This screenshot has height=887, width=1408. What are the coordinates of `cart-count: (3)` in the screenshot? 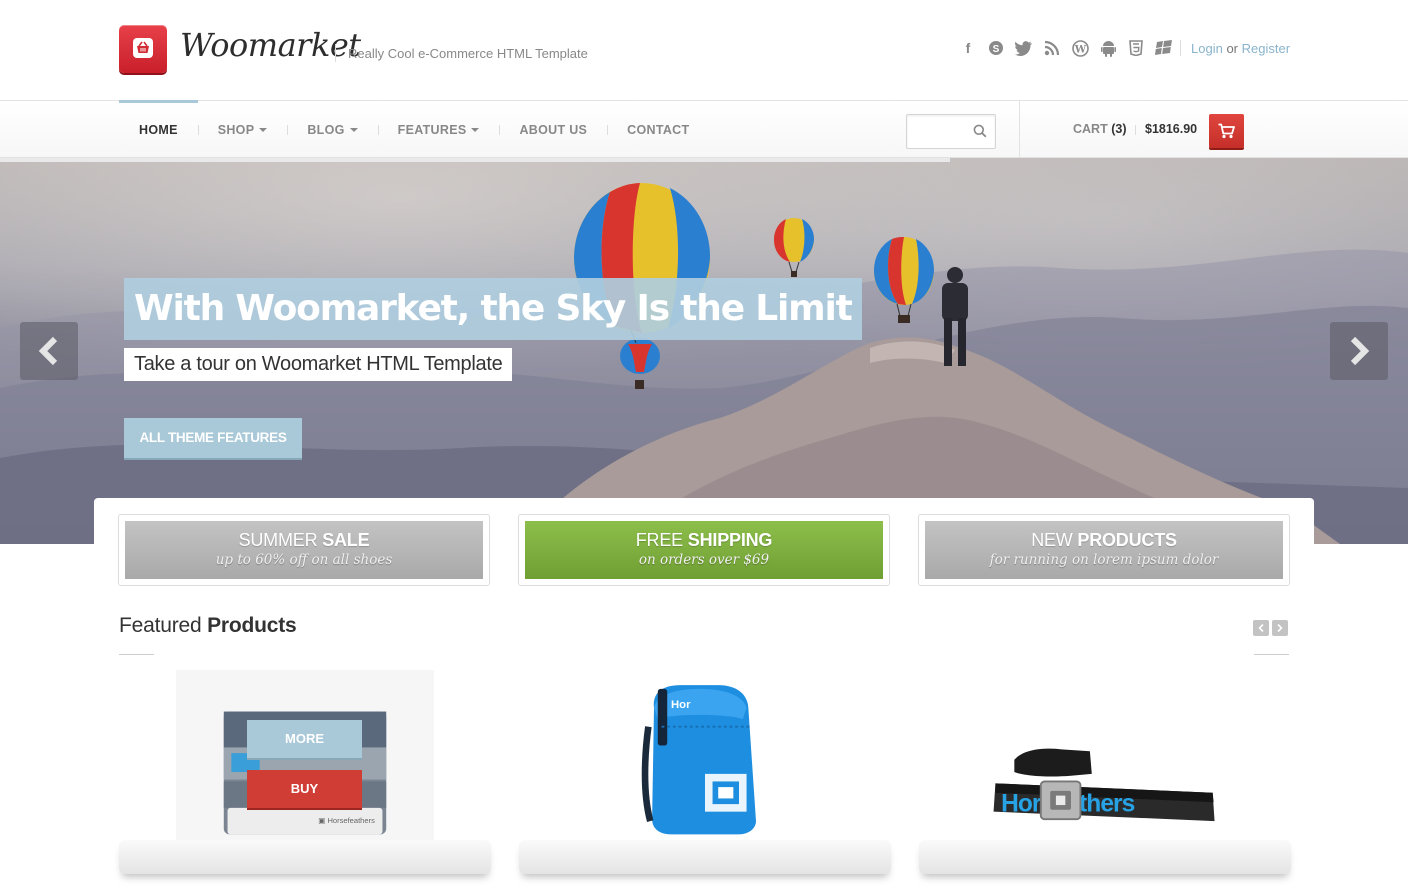 It's located at (1119, 129).